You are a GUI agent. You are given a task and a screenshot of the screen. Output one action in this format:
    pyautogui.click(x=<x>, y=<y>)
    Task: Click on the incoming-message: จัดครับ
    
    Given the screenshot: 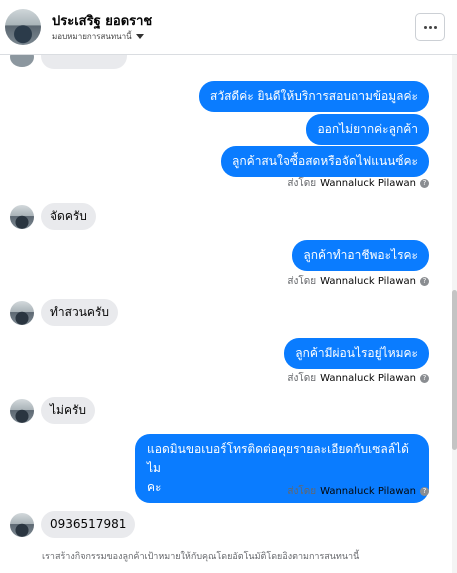 What is the action you would take?
    pyautogui.click(x=68, y=216)
    